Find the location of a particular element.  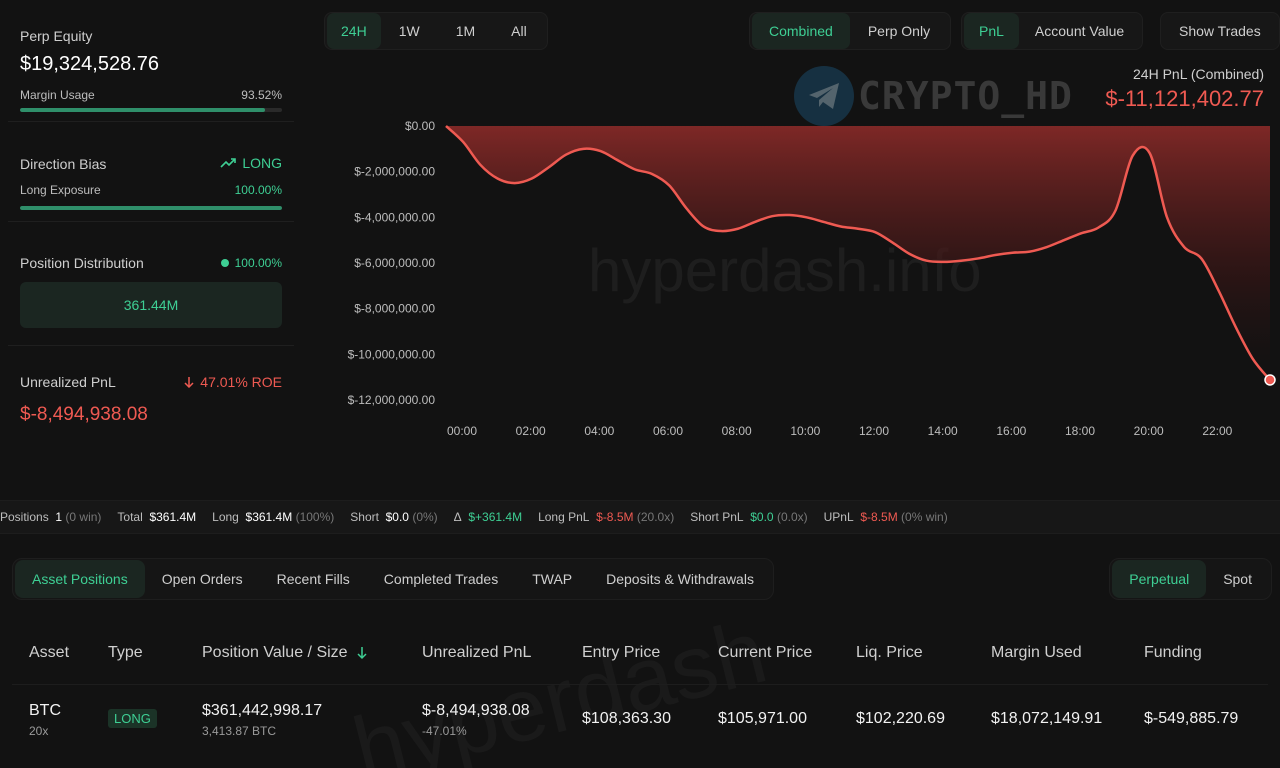

pnl-endpoint is located at coordinates (1270, 380).